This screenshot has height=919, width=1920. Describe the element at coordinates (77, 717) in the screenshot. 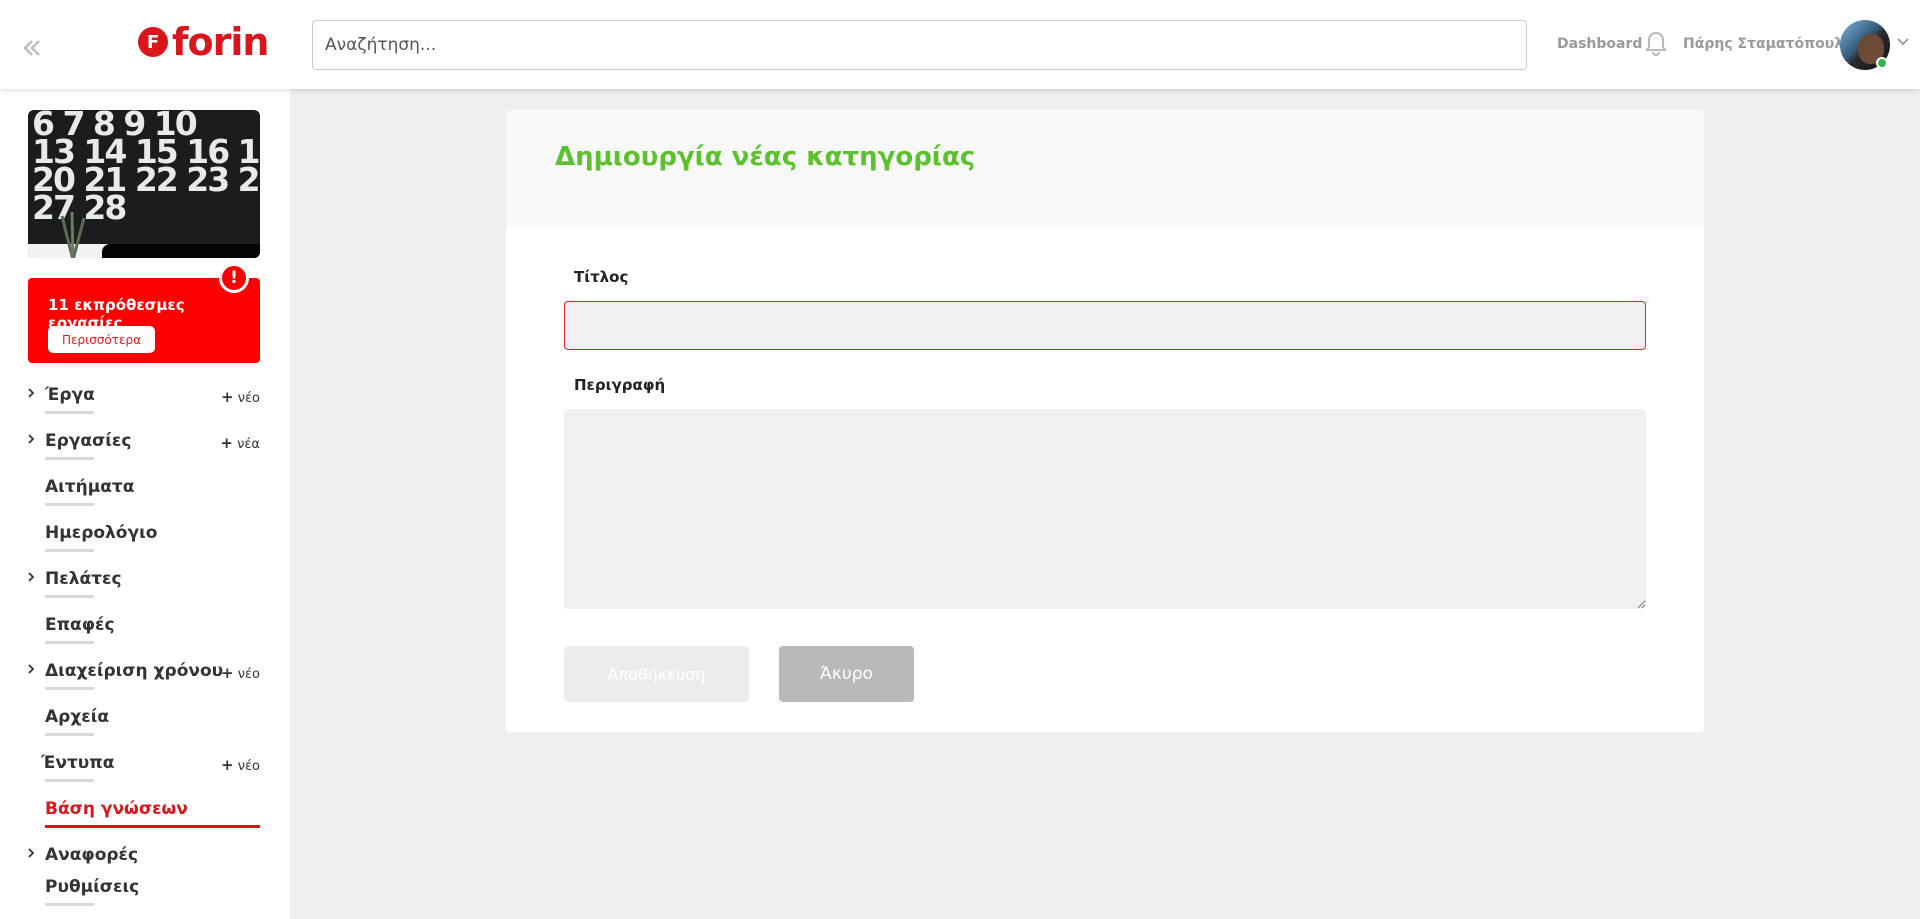

I see `sidebar-item-label: Αρχεία` at that location.